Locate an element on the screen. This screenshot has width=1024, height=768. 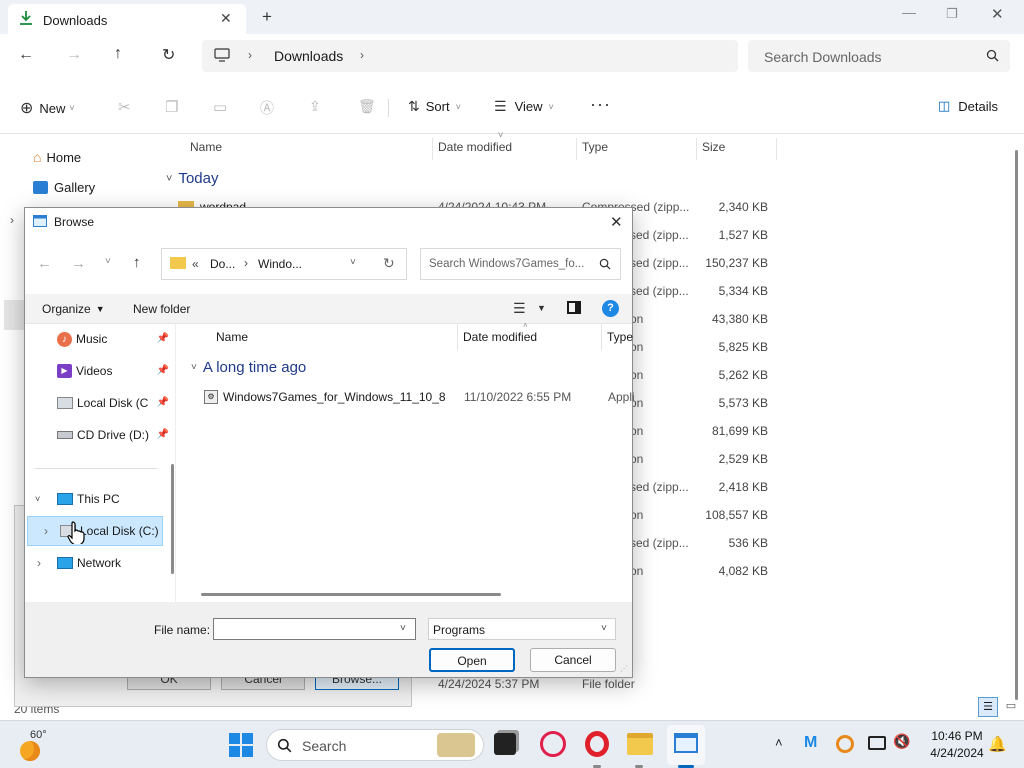
close-tab-icon: ✕ is located at coordinates (226, 18).